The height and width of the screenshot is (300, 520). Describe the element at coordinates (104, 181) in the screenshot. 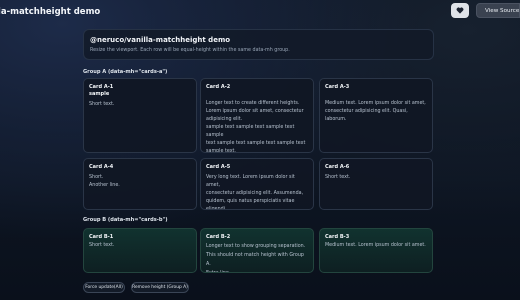

I see `card-body: Short. Another line.` at that location.